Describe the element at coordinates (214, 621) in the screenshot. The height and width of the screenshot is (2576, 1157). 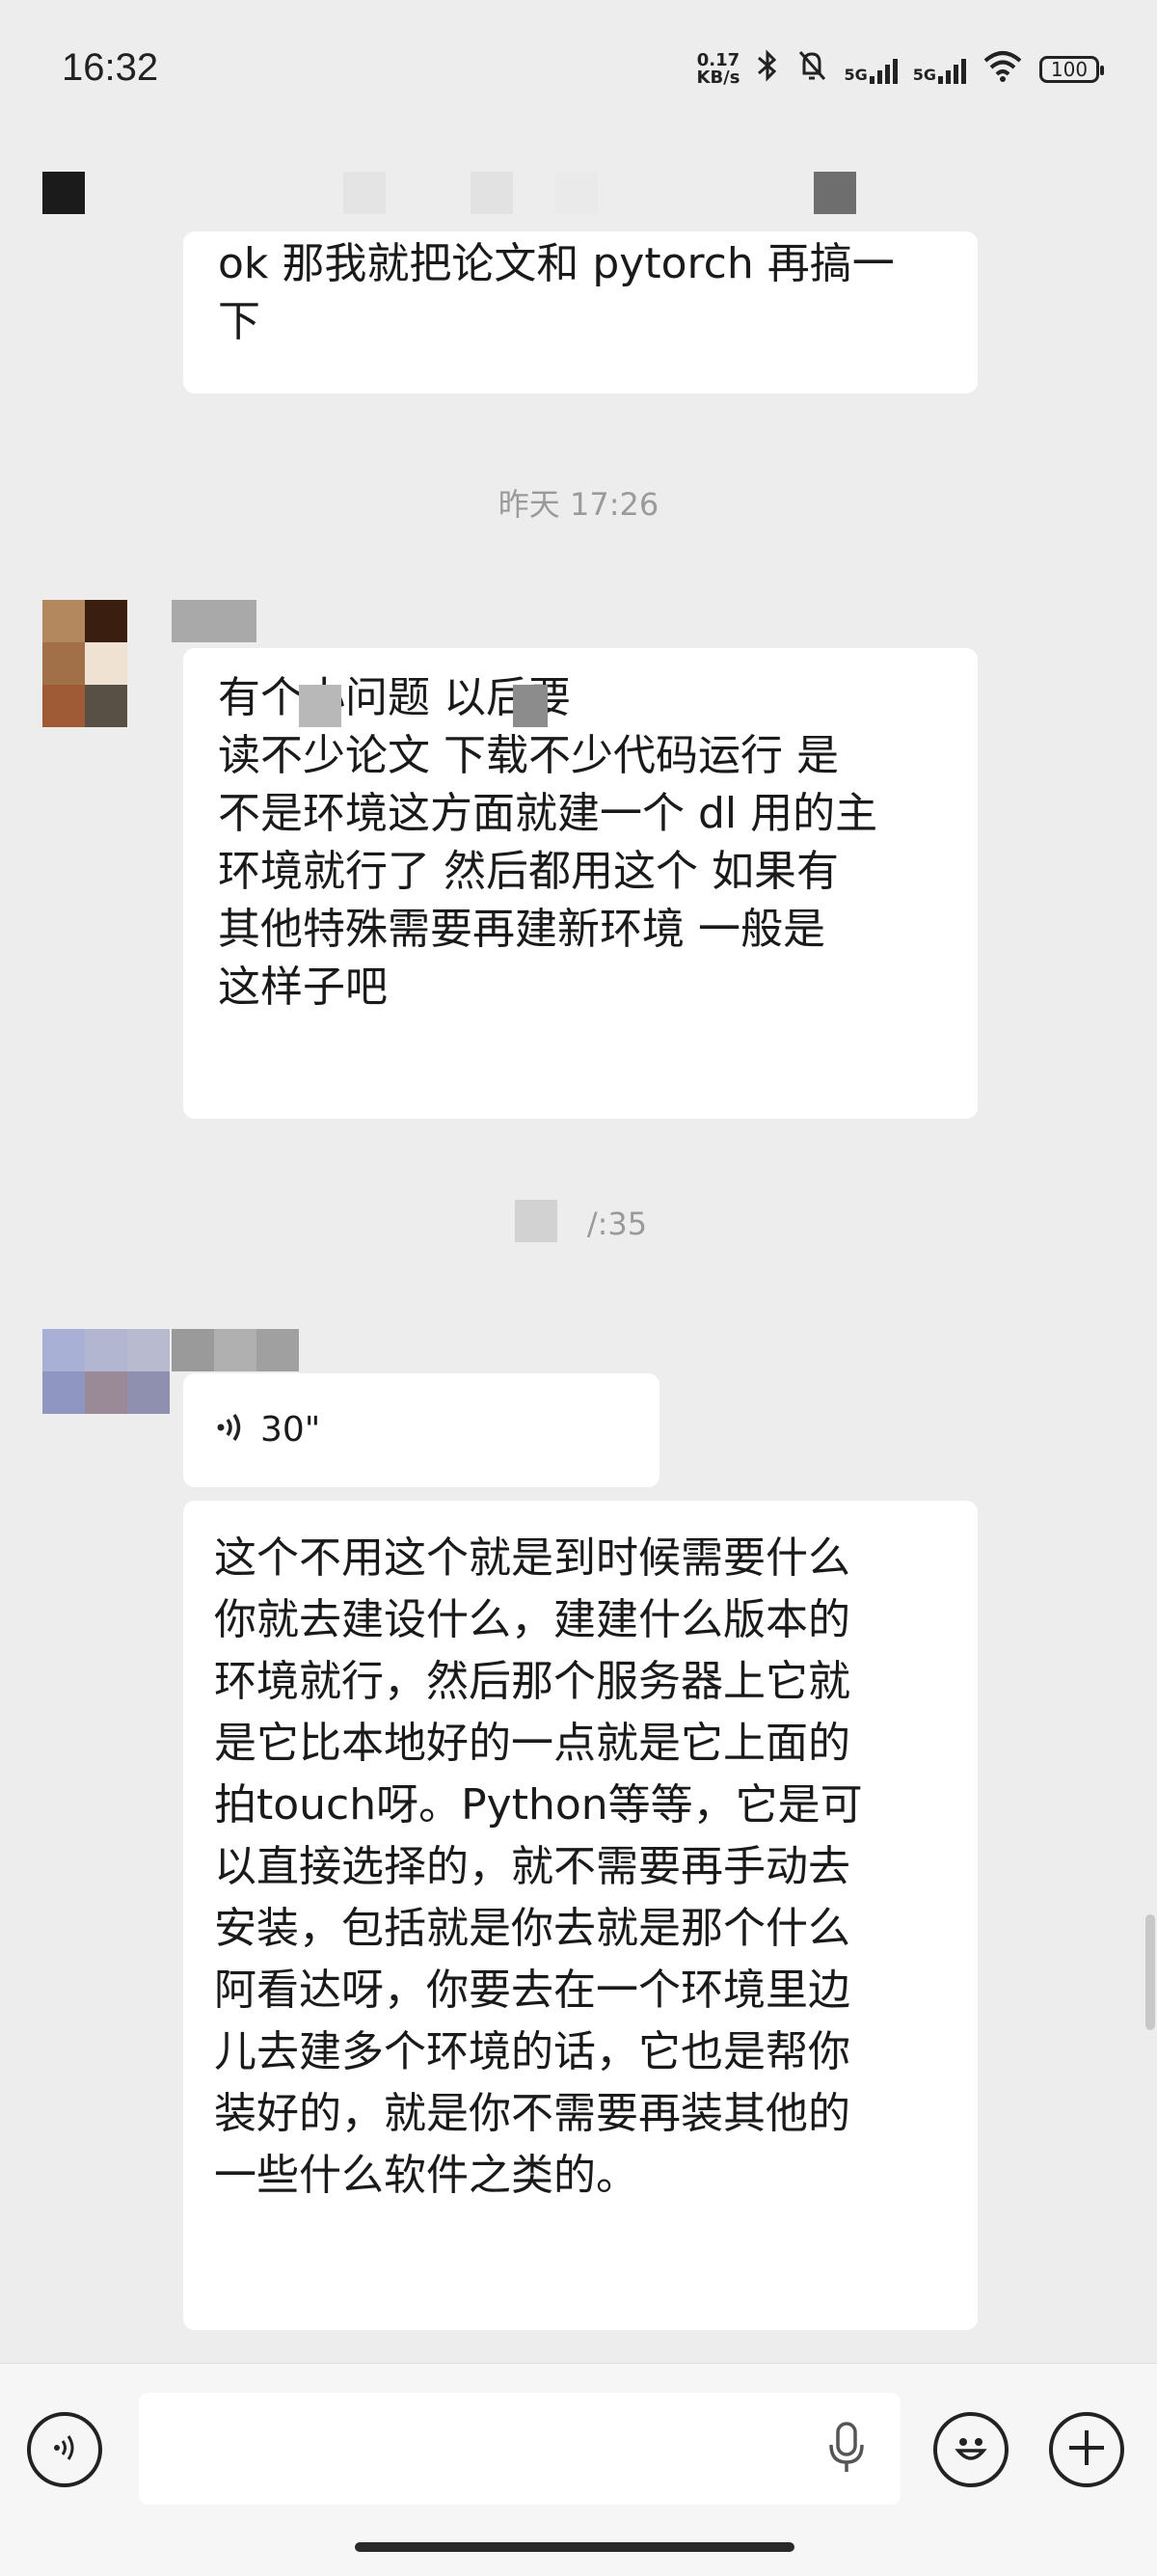
I see `sender-name-pixelated` at that location.